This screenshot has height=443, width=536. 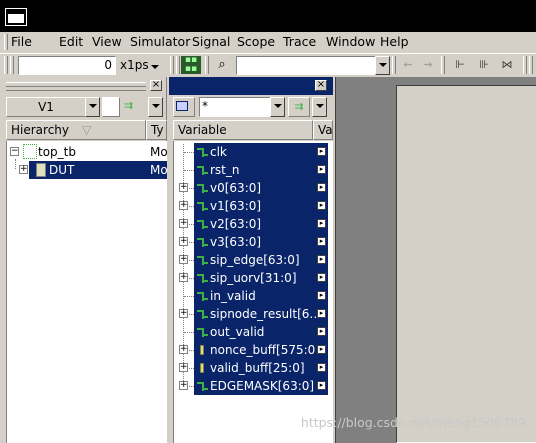 I want to click on variable-row: out_valid ▸, so click(x=254, y=332).